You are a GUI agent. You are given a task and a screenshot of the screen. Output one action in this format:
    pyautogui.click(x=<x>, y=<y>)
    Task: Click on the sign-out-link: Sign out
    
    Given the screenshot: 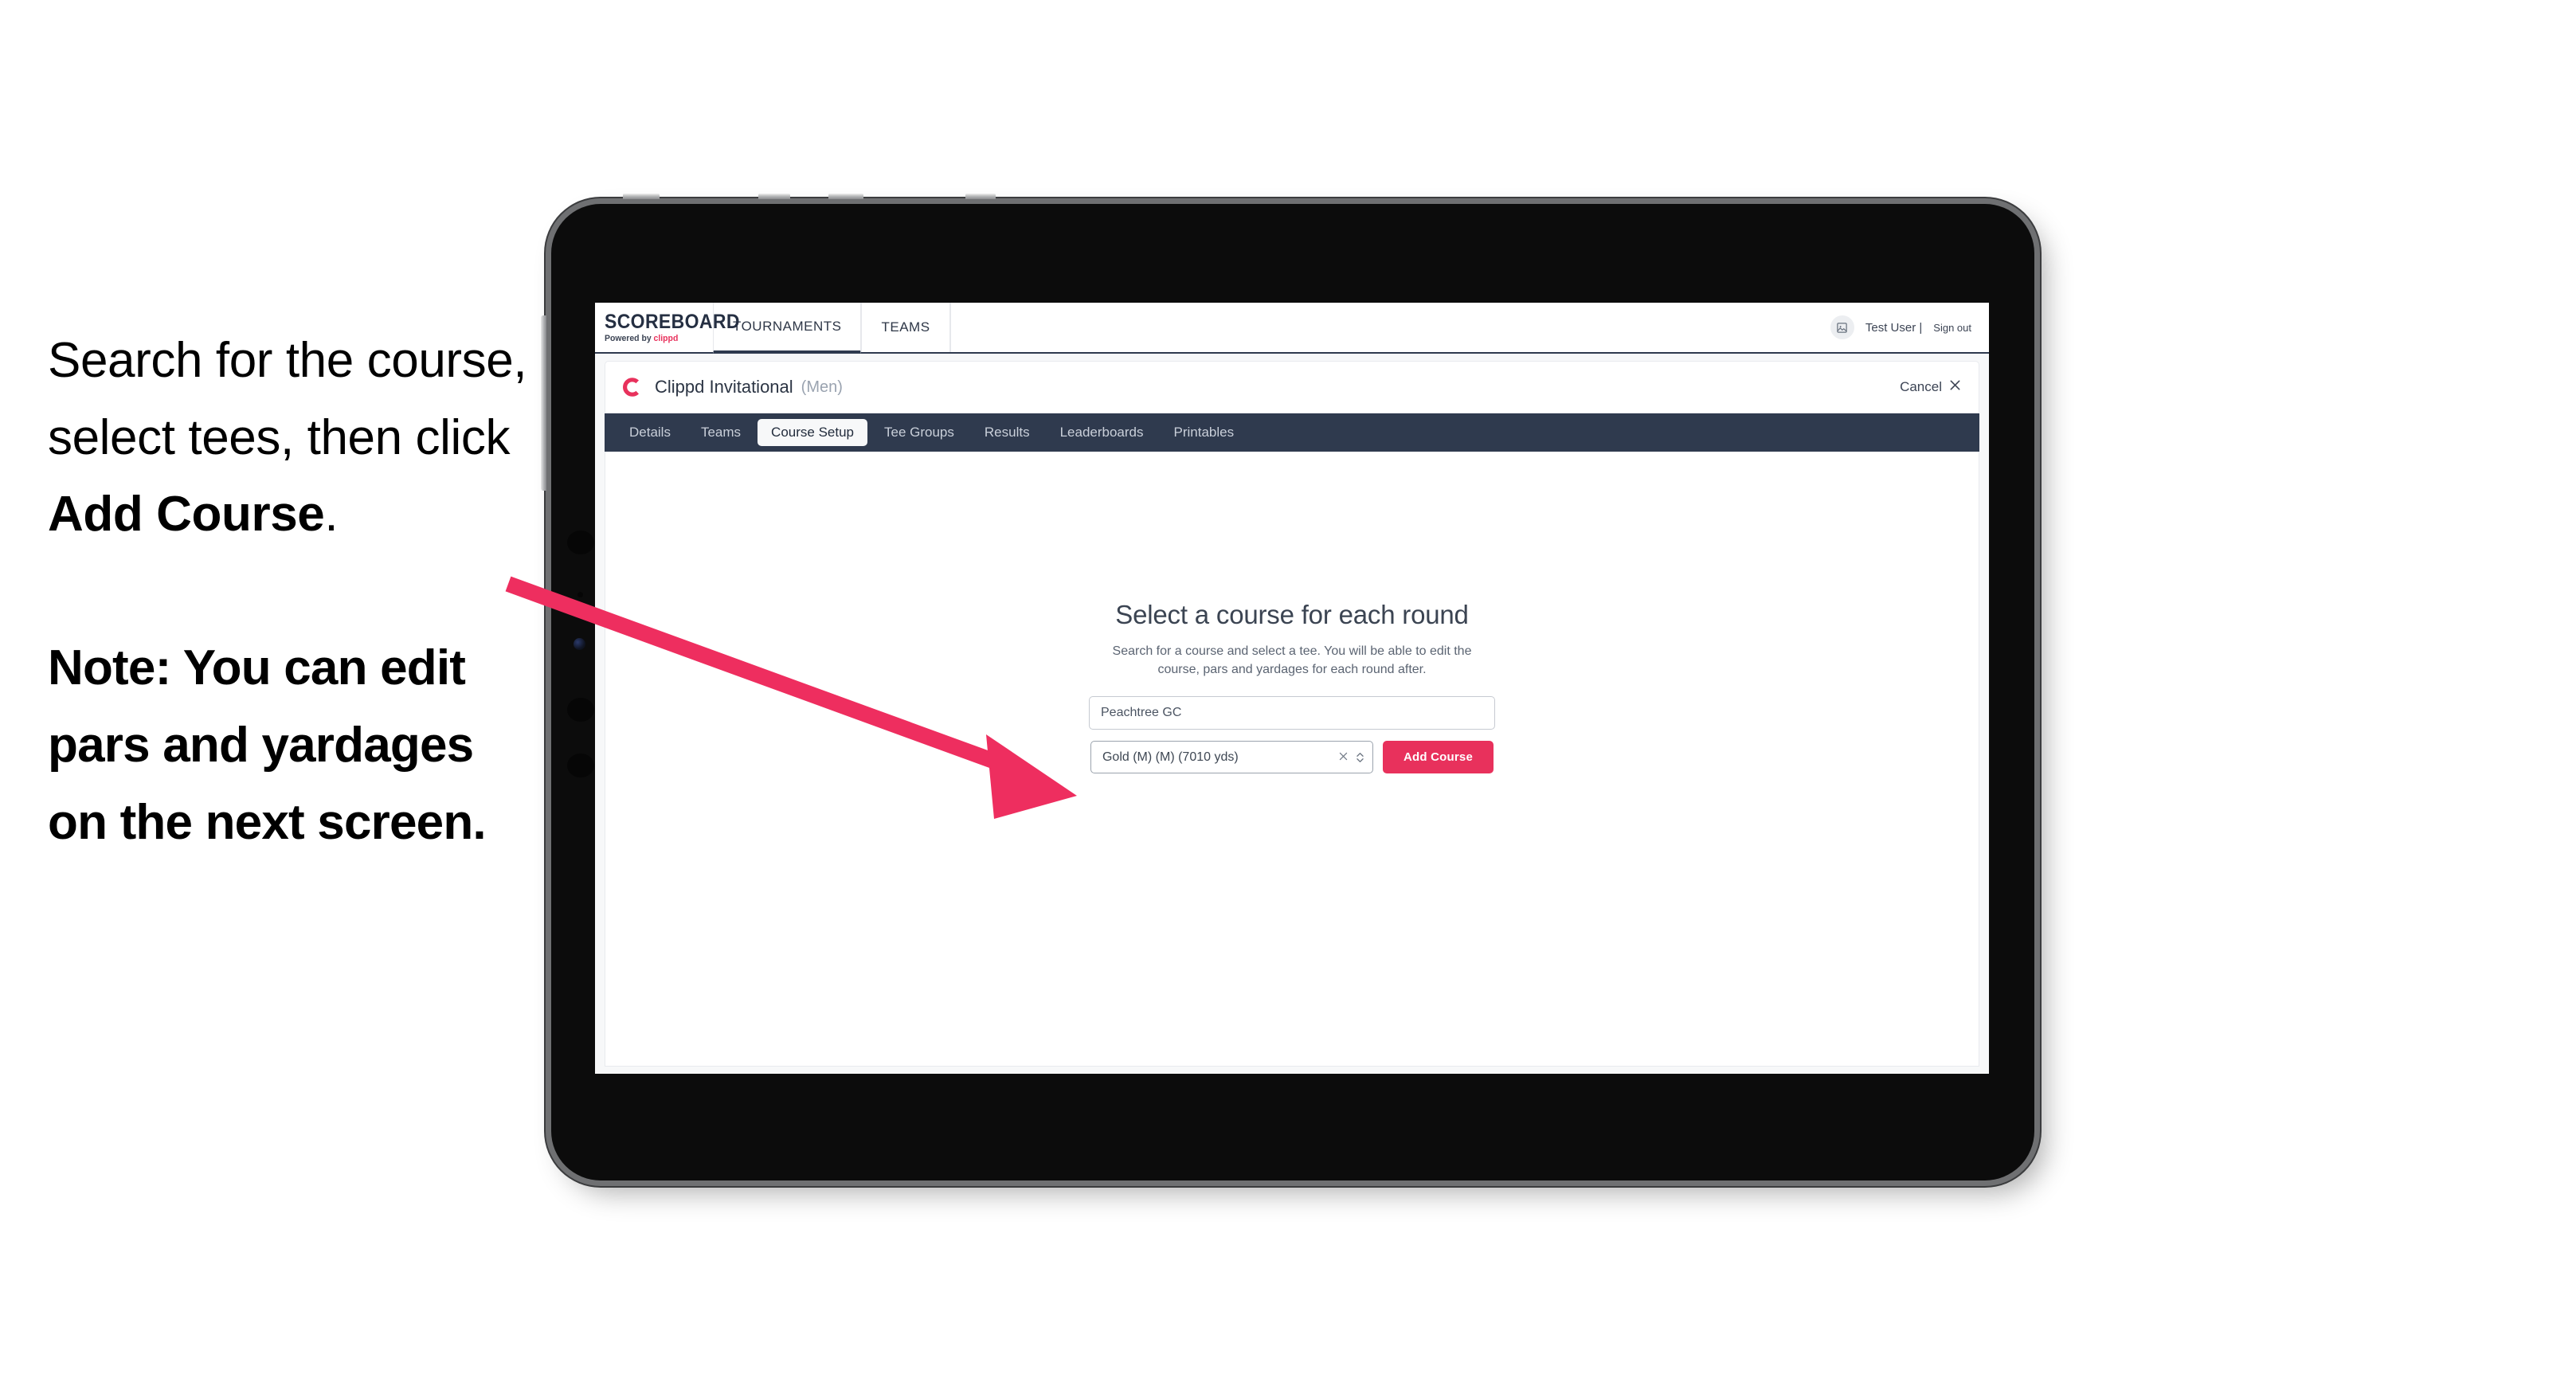 What is the action you would take?
    pyautogui.click(x=1952, y=328)
    